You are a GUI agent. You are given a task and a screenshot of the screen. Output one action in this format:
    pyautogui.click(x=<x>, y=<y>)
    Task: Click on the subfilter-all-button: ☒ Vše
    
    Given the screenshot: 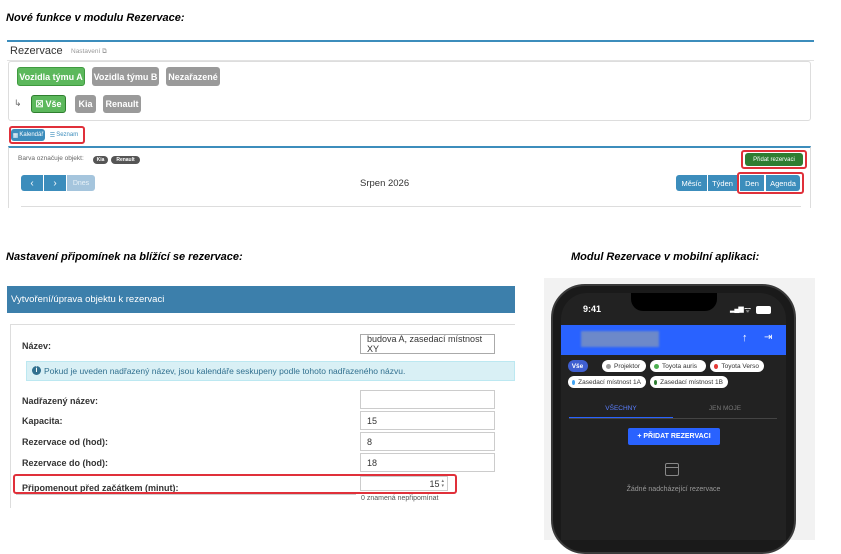 What is the action you would take?
    pyautogui.click(x=48, y=104)
    